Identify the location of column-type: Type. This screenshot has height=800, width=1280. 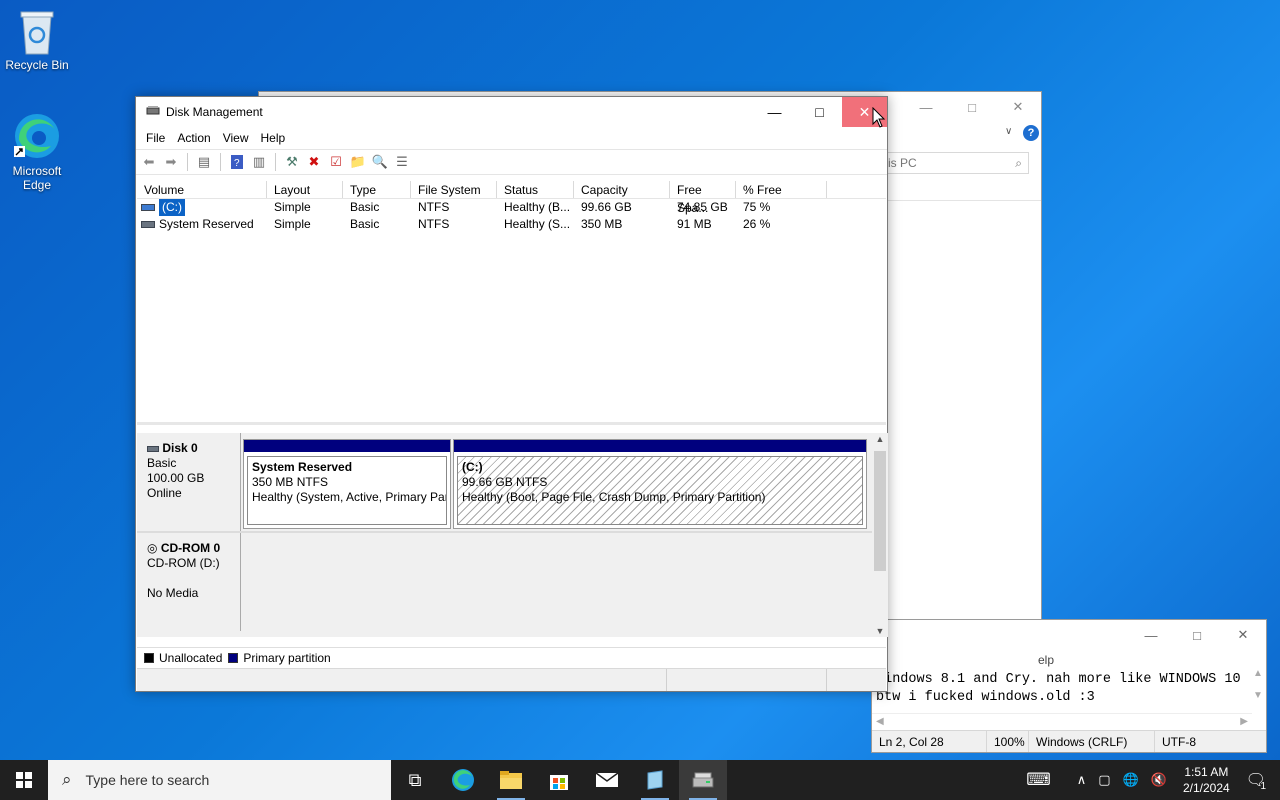
(377, 189).